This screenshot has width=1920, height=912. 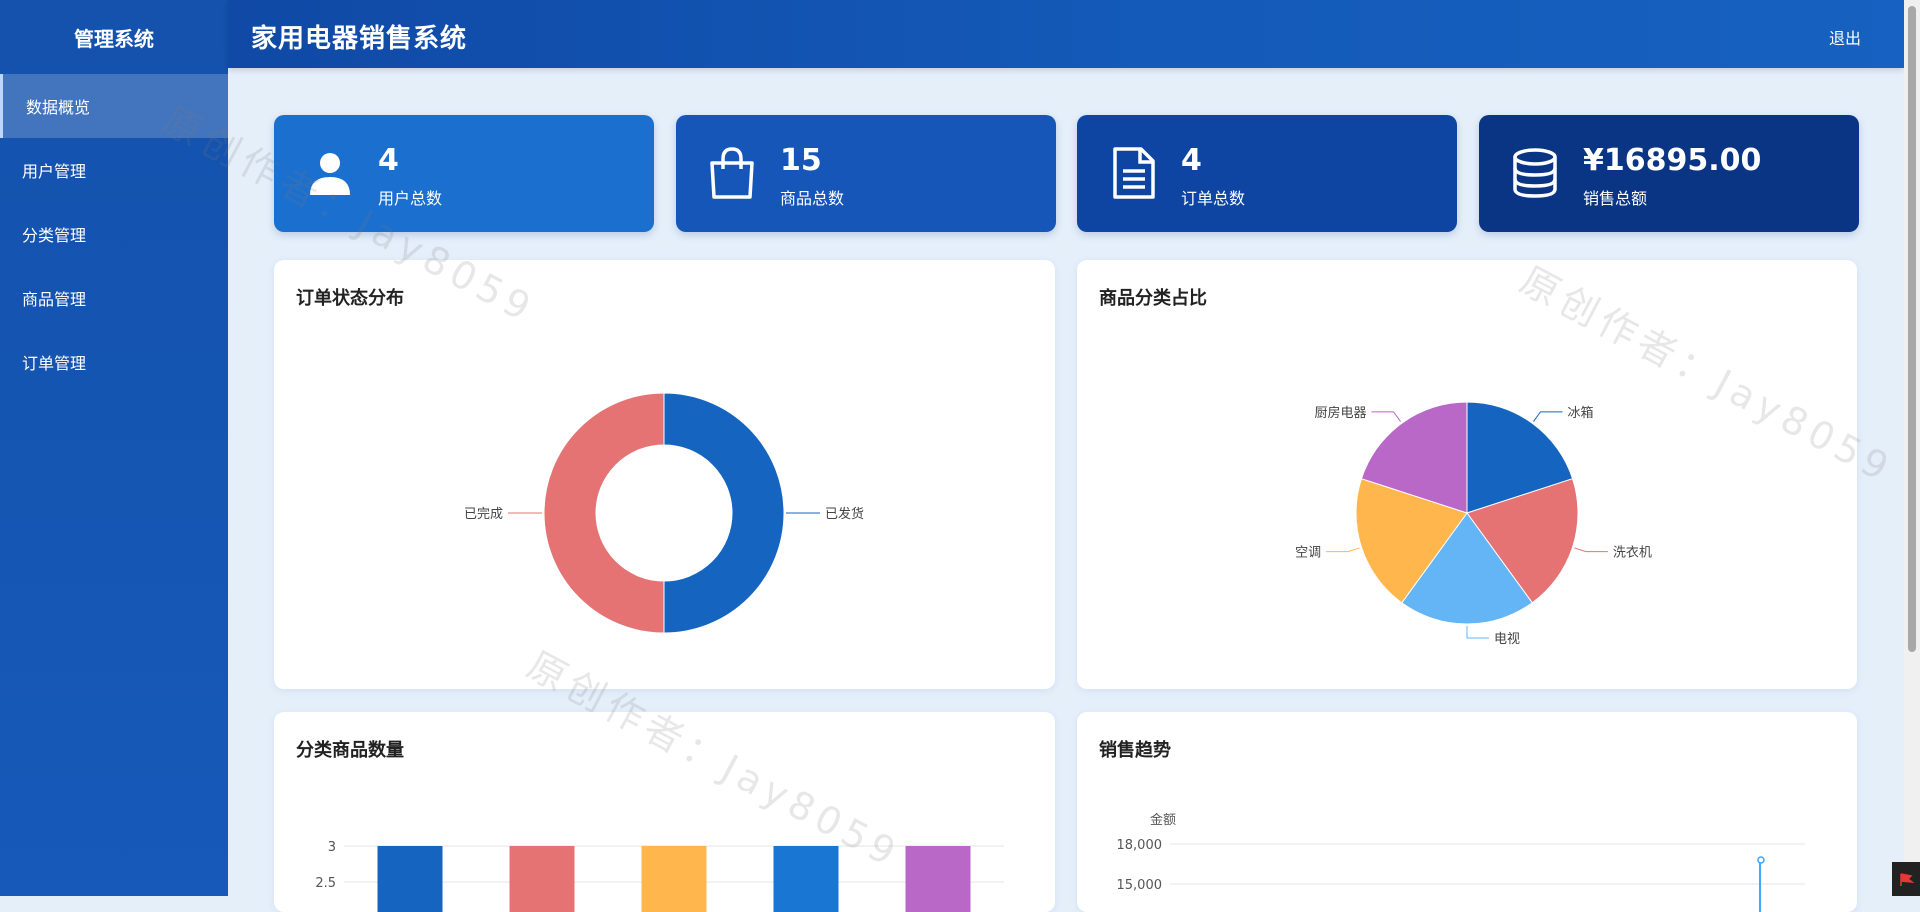 What do you see at coordinates (1615, 198) in the screenshot?
I see `stat-label: 销售总额` at bounding box center [1615, 198].